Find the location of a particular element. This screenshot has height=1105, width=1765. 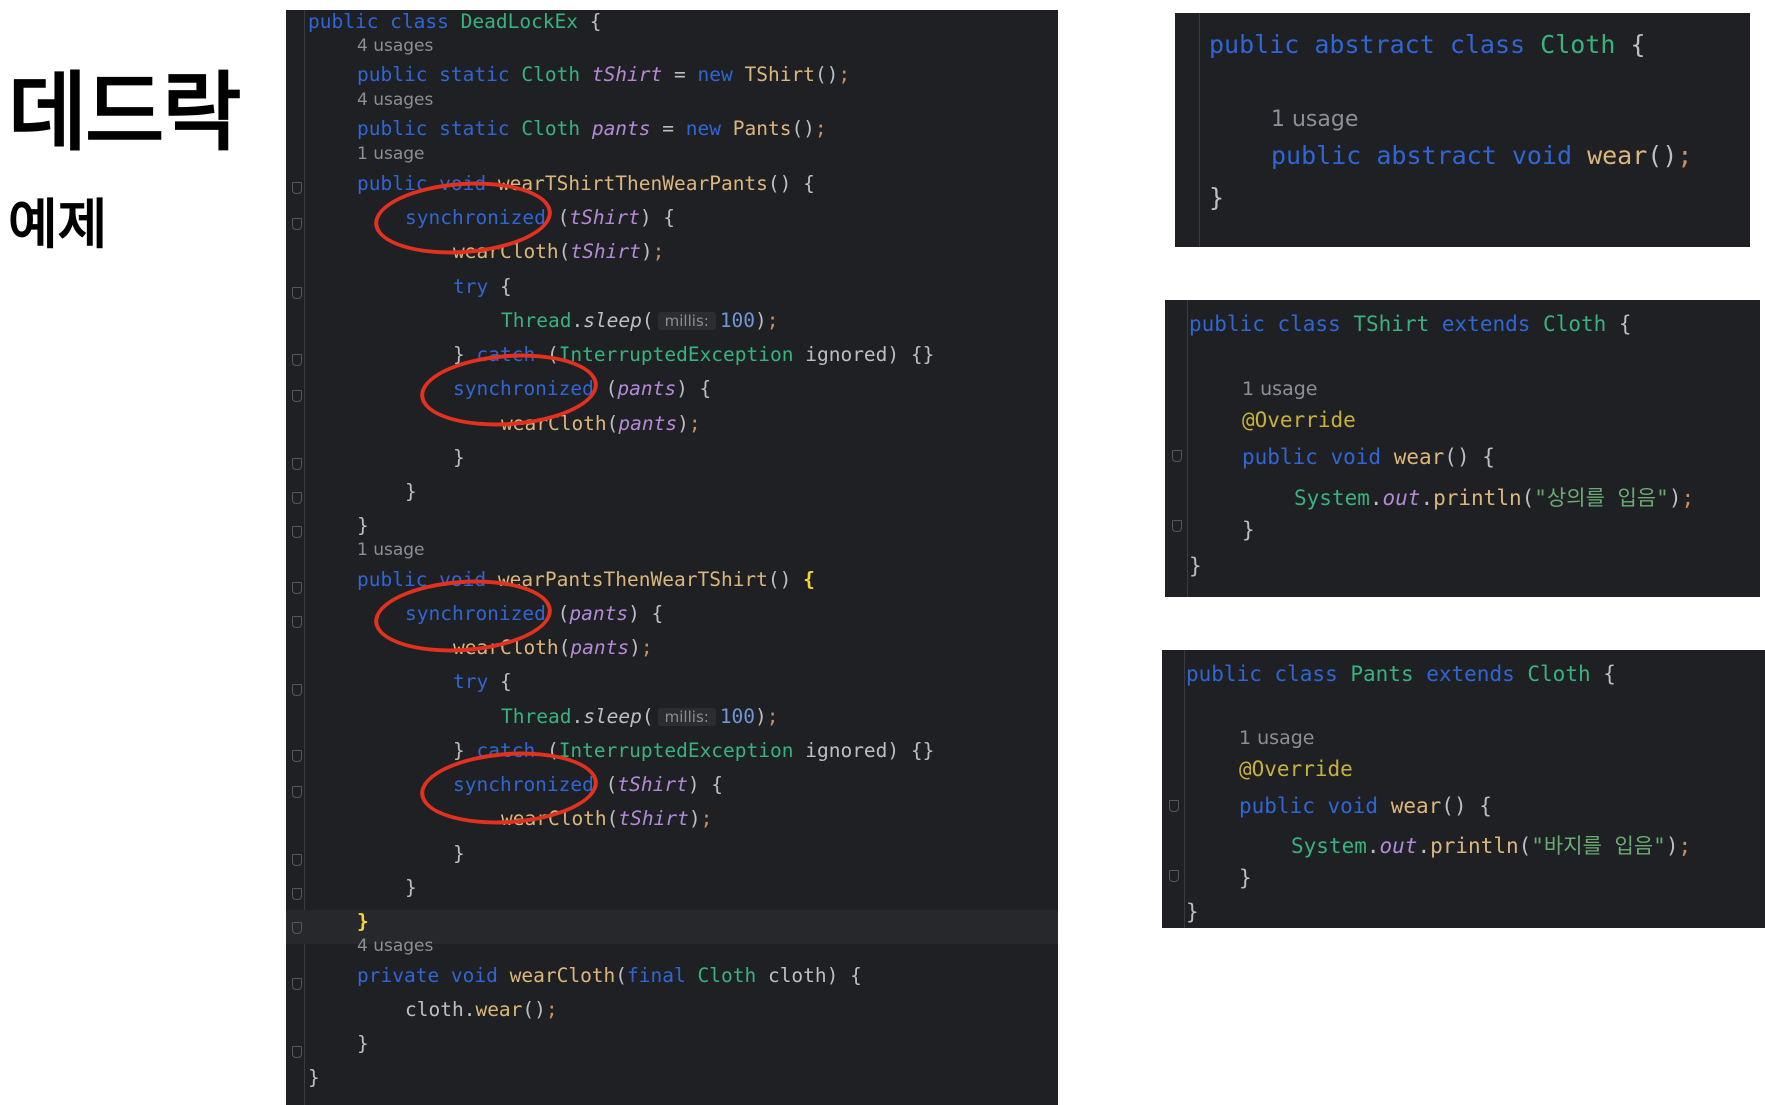

slide-title: 데드락 is located at coordinates (124, 113).